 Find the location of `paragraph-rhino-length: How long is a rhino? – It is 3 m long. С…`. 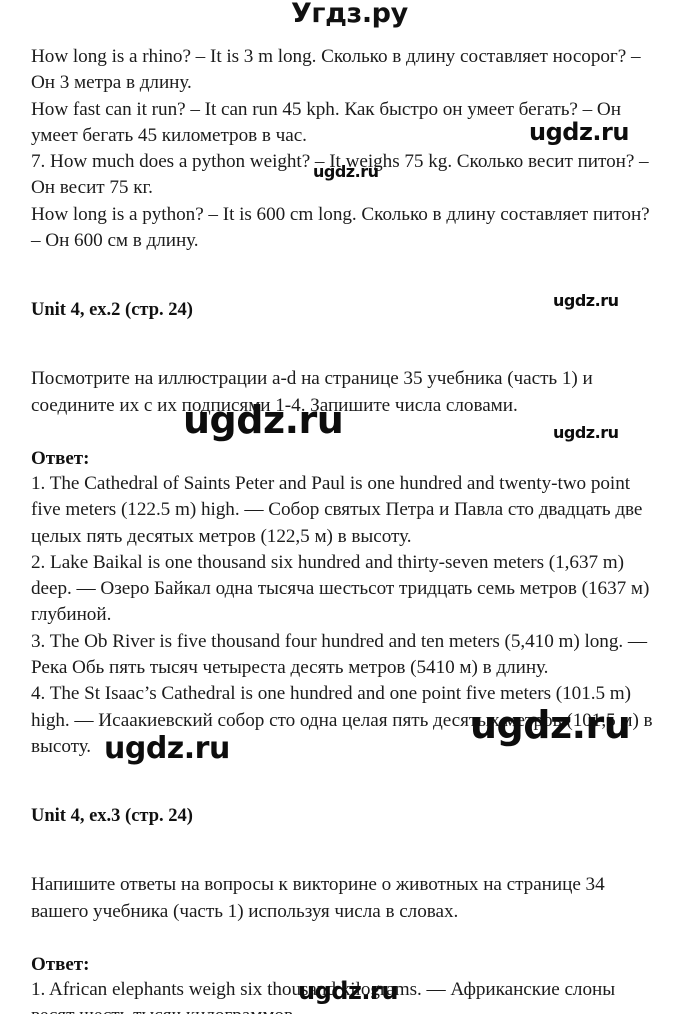

paragraph-rhino-length: How long is a rhino? – It is 3 m long. С… is located at coordinates (336, 70).